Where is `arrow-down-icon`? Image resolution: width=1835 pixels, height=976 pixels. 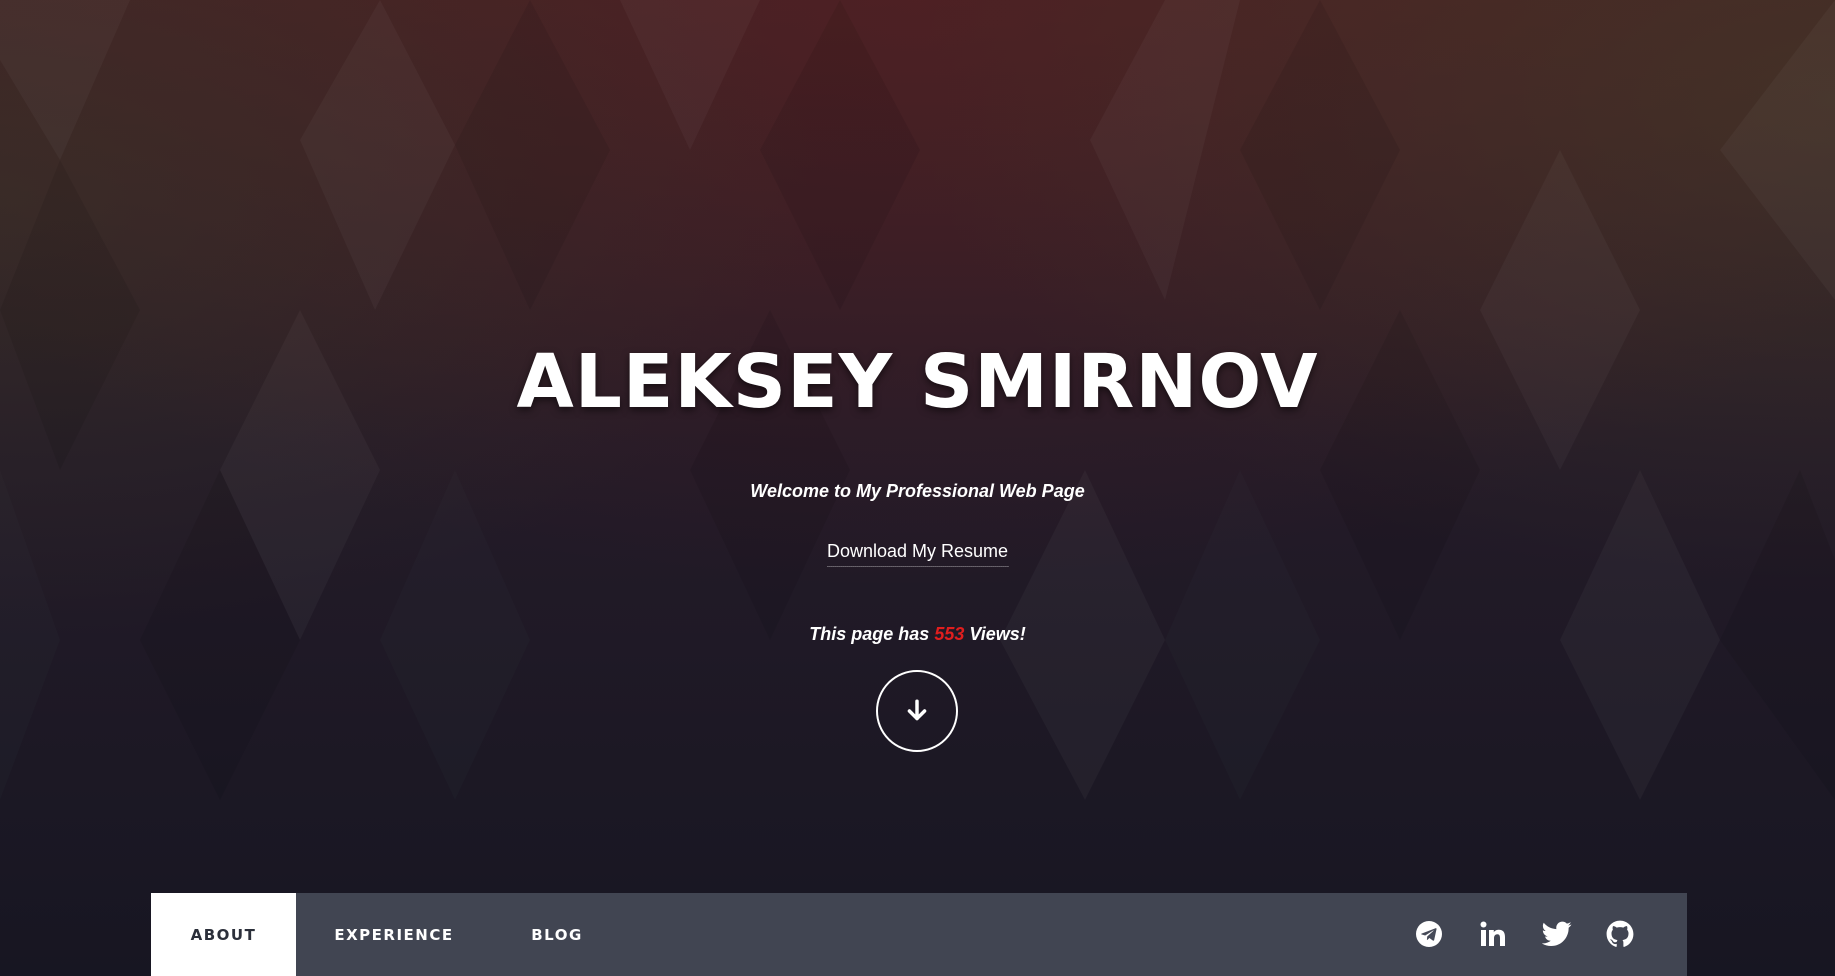 arrow-down-icon is located at coordinates (917, 710).